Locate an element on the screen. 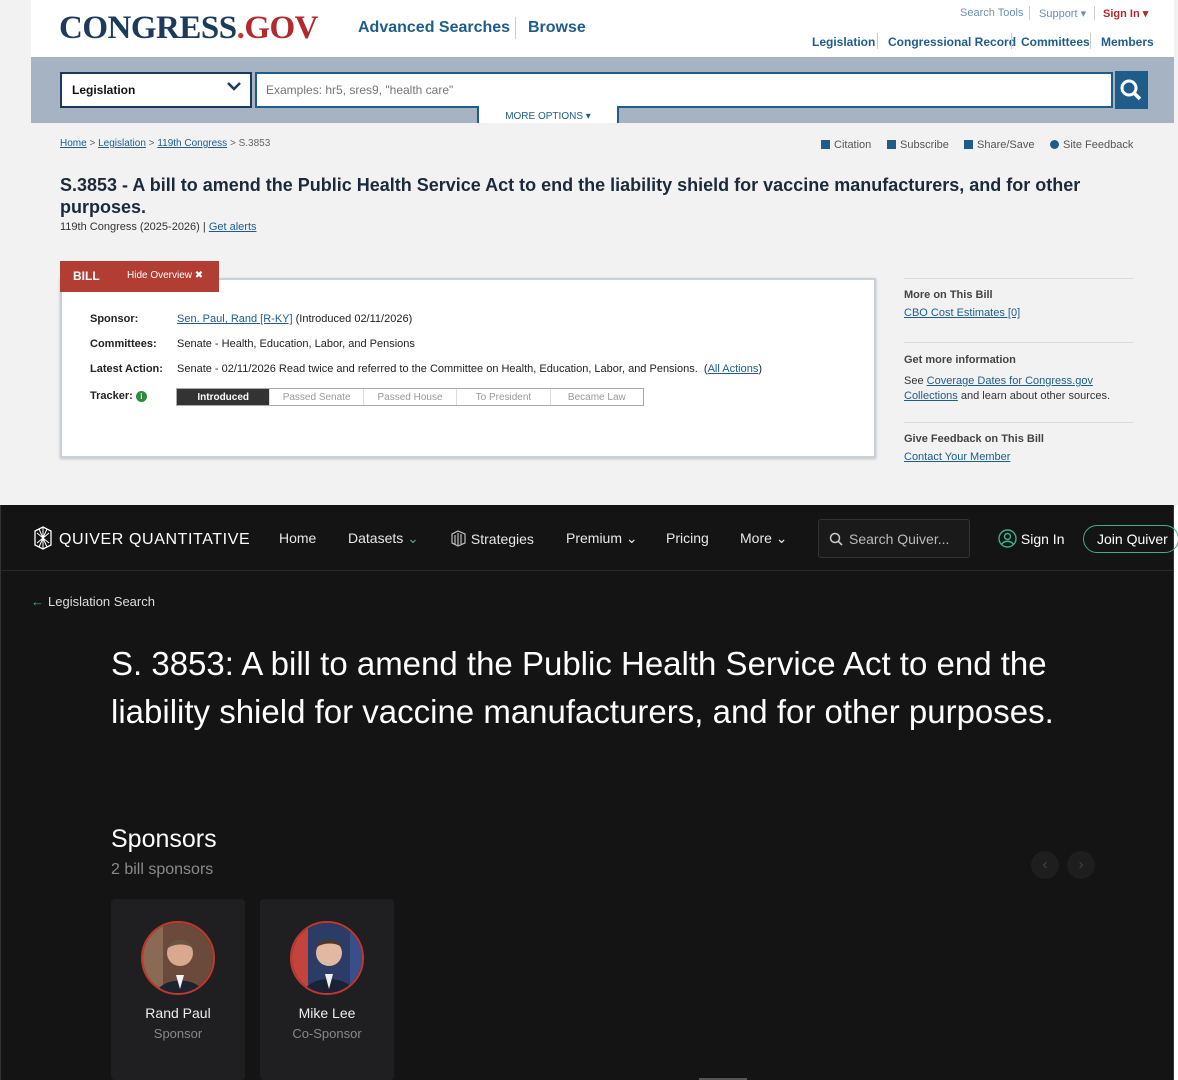  hide-overview-button: Hide Overview ✖ is located at coordinates (165, 275).